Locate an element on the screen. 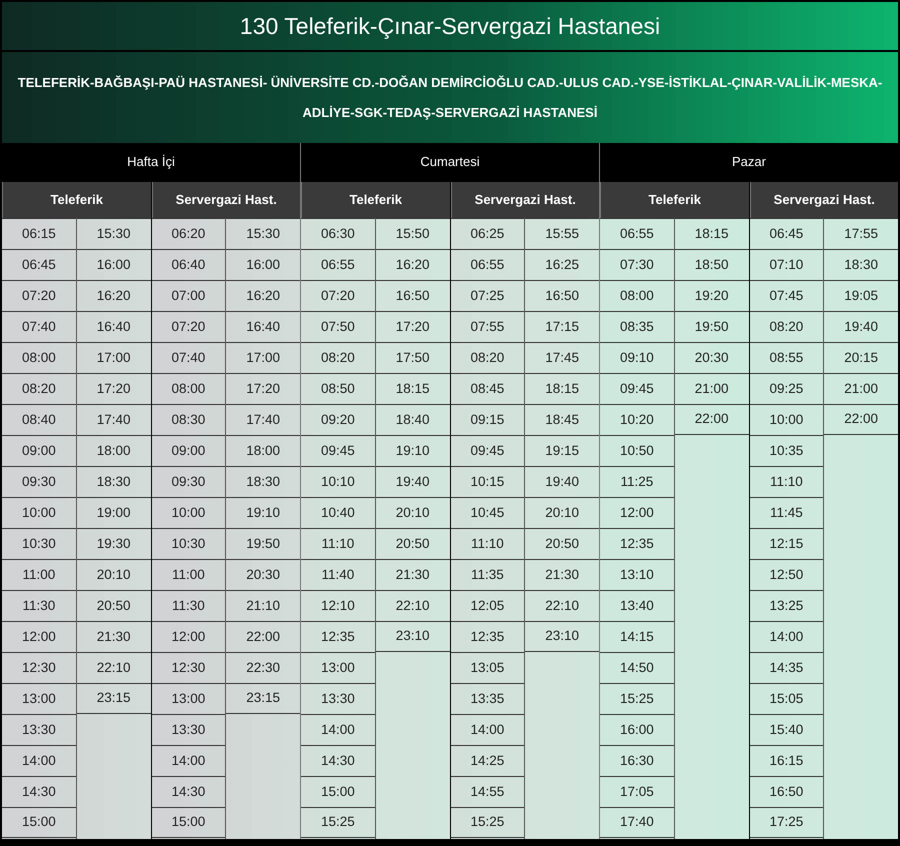 The width and height of the screenshot is (900, 846). time-cell: 07:25 is located at coordinates (487, 295).